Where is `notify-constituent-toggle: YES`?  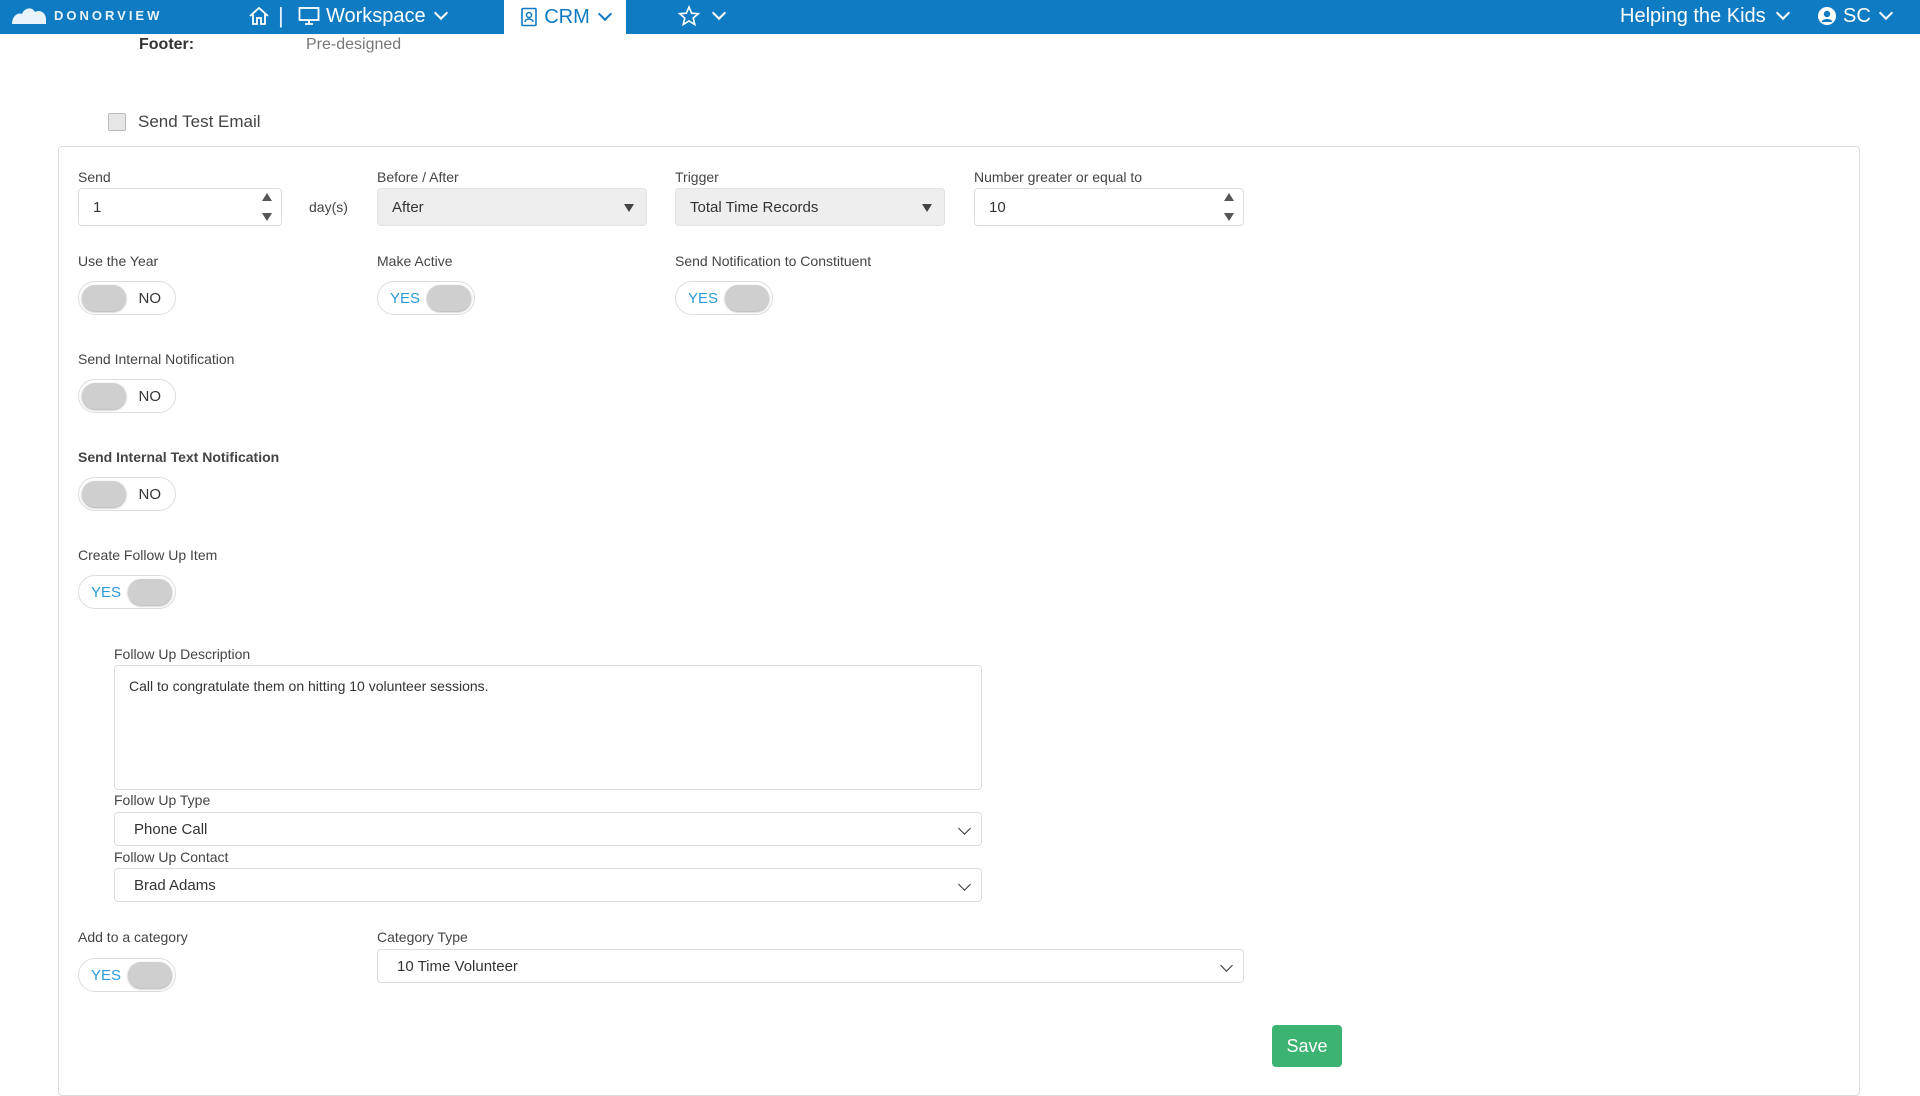 notify-constituent-toggle: YES is located at coordinates (724, 298).